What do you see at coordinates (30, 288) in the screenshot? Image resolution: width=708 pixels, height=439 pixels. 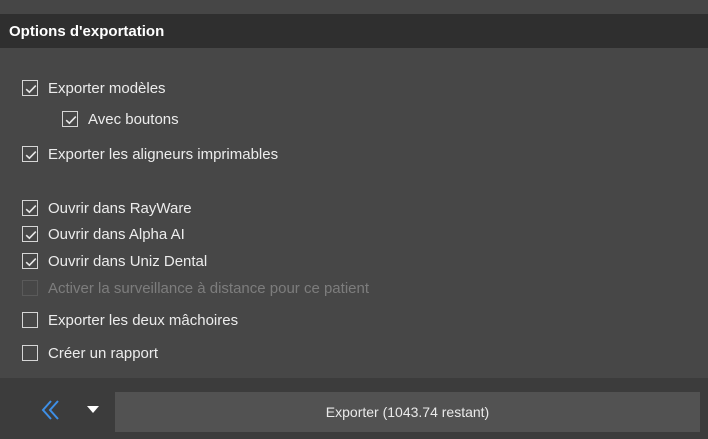 I see `checkbox-remote-monitoring` at bounding box center [30, 288].